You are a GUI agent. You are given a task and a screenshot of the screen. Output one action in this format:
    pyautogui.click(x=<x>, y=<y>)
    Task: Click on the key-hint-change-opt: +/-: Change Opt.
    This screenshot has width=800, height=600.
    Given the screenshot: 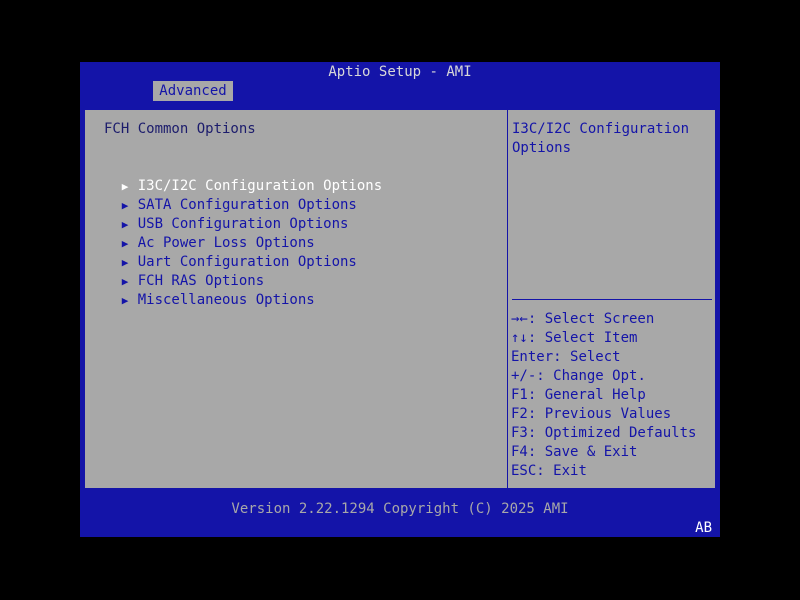 What is the action you would take?
    pyautogui.click(x=578, y=376)
    